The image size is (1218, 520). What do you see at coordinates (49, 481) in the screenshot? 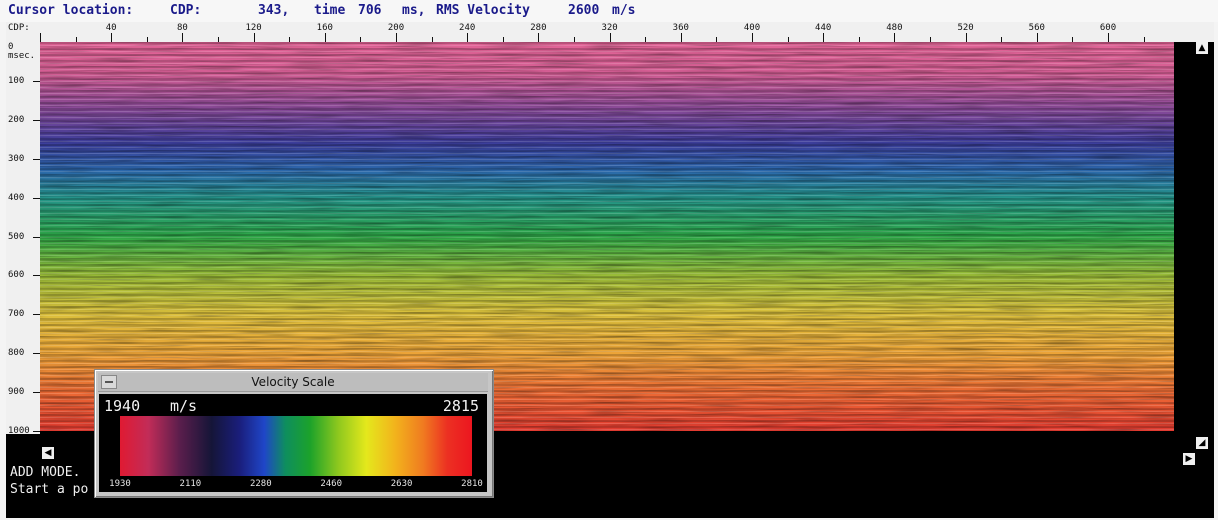
I see `mode-message: ADD MODE. Start a po` at bounding box center [49, 481].